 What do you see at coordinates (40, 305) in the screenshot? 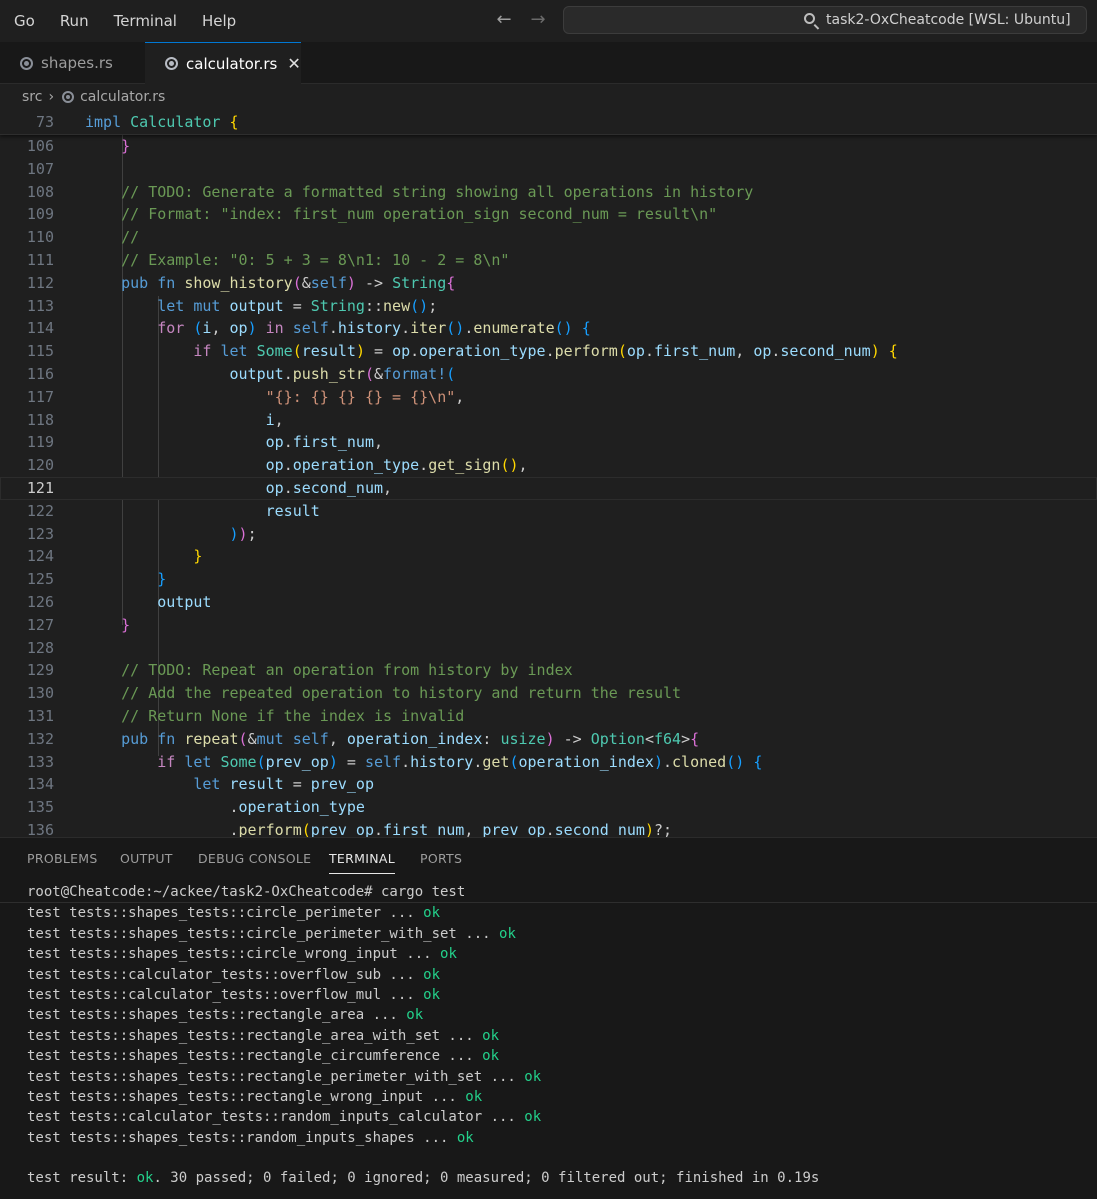
I see `line-number: 113` at bounding box center [40, 305].